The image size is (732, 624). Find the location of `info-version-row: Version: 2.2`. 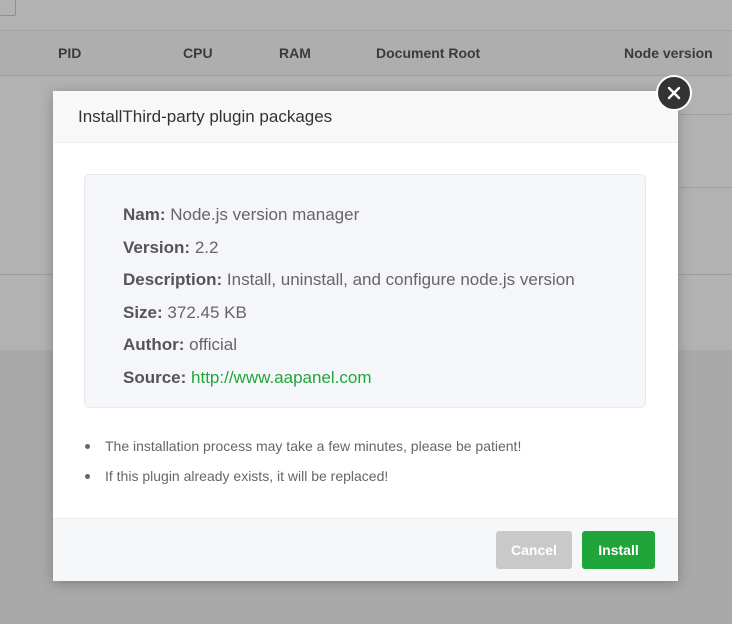

info-version-row: Version: 2.2 is located at coordinates (384, 248).